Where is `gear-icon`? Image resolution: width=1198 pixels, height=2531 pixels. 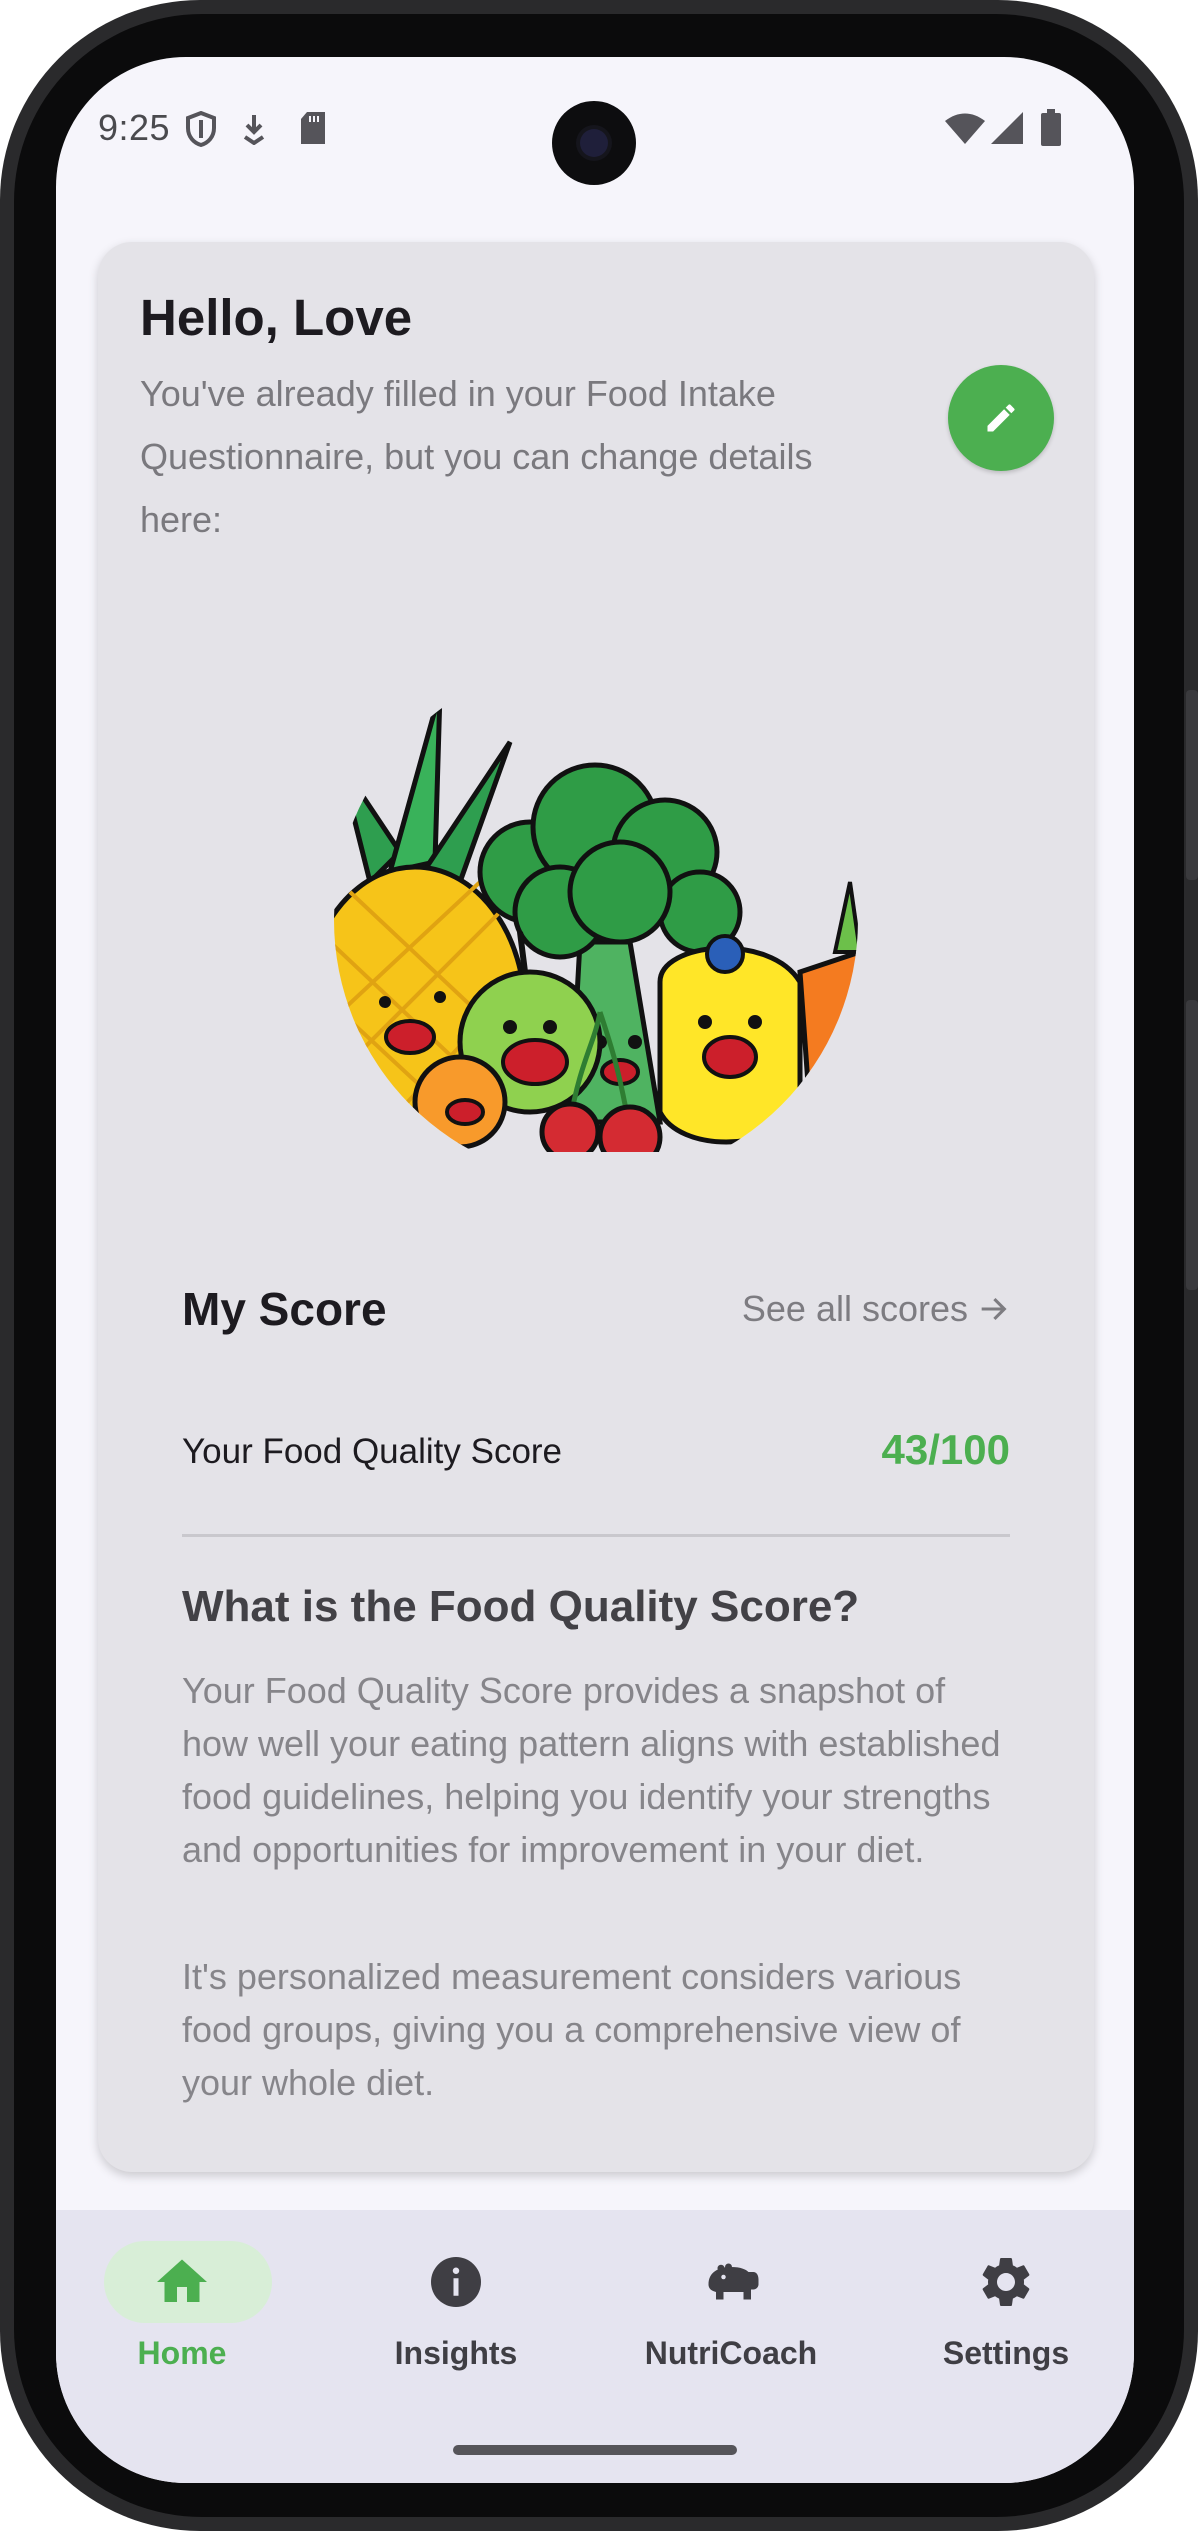
gear-icon is located at coordinates (1006, 2282).